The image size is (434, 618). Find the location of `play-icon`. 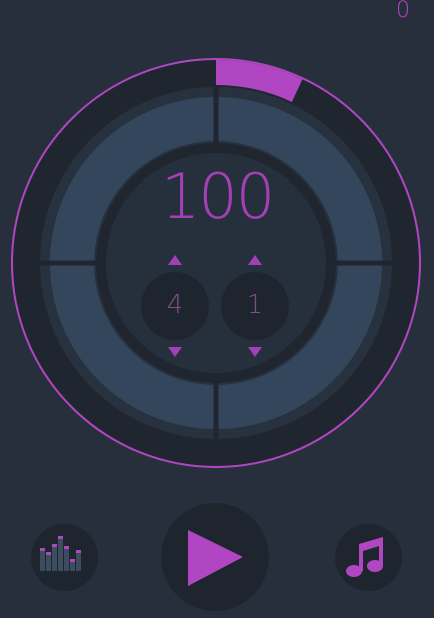

play-icon is located at coordinates (215, 558).